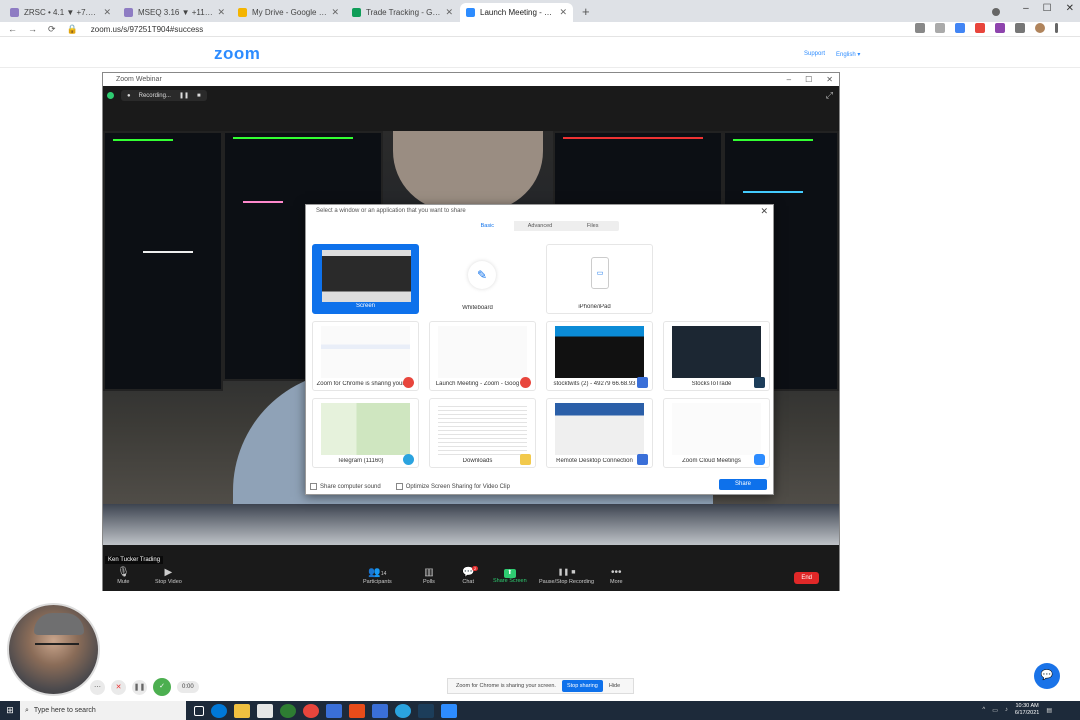  I want to click on share-sound-checkbox: Share computer sound, so click(345, 486).